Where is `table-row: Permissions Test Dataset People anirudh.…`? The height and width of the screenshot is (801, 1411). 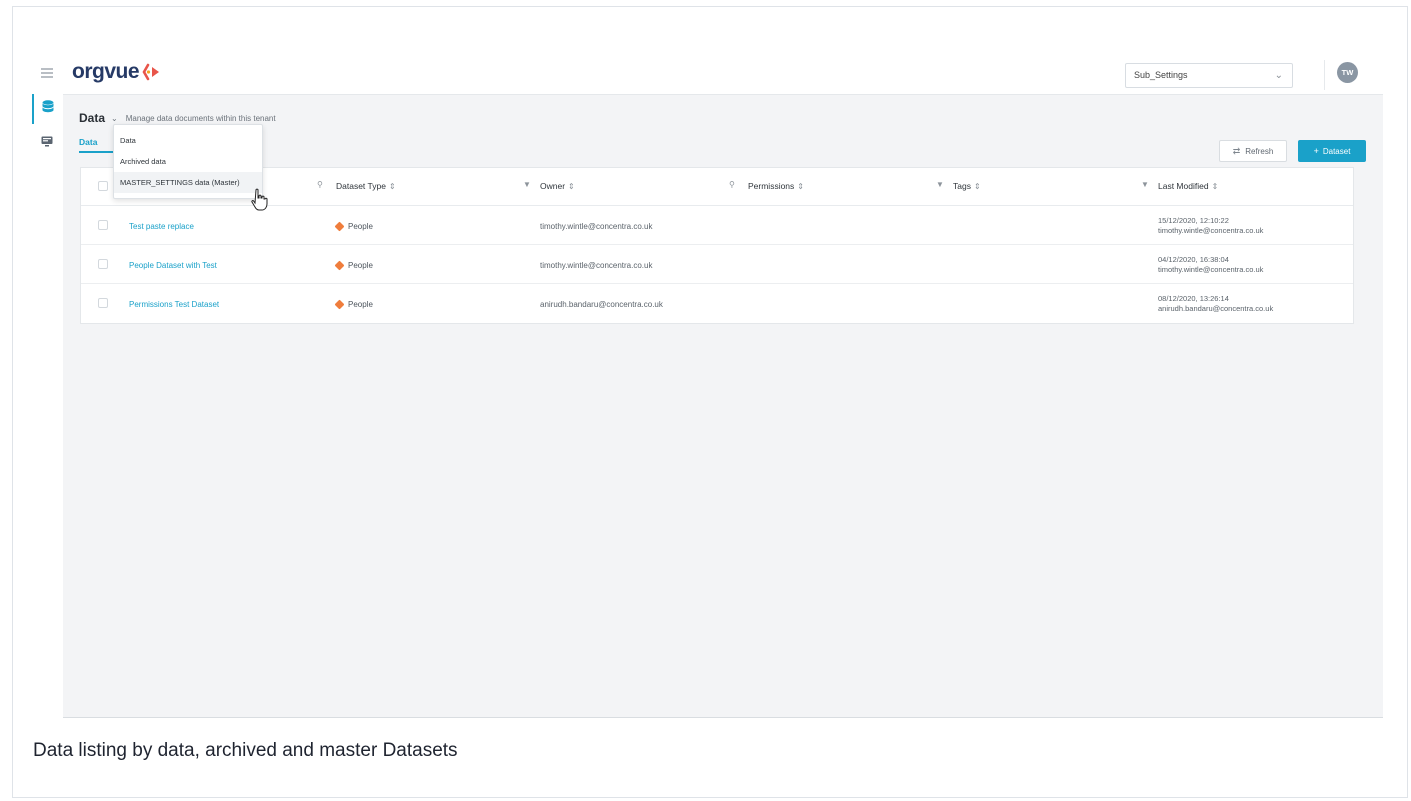 table-row: Permissions Test Dataset People anirudh.… is located at coordinates (717, 303).